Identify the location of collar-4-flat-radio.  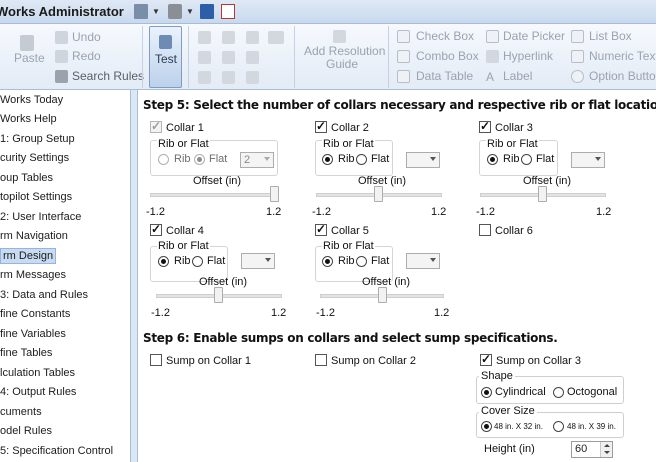
(197, 261).